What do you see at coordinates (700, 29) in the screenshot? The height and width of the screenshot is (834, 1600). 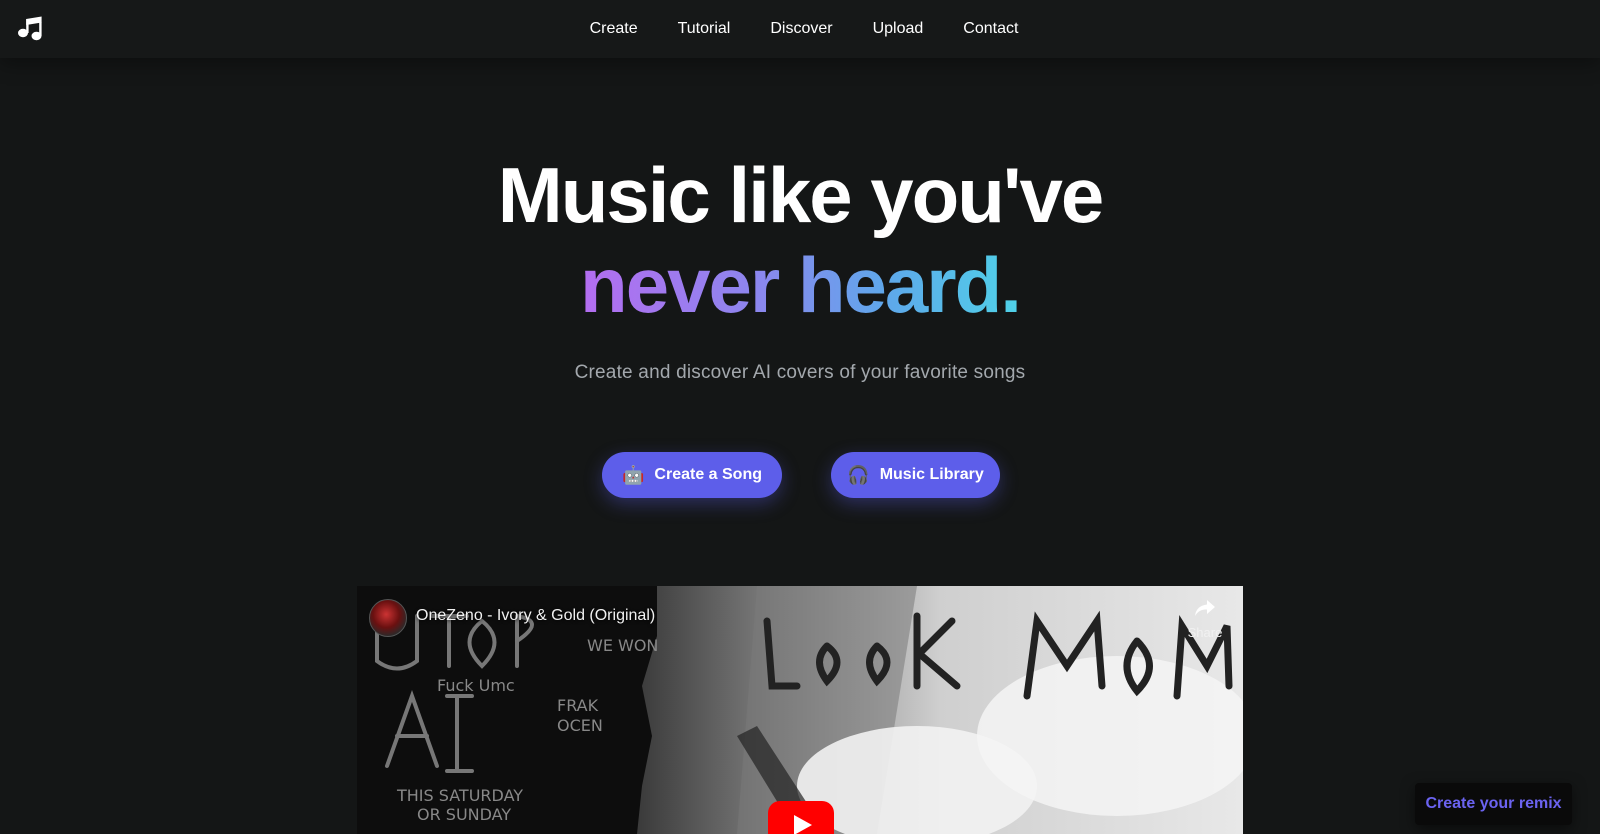 I see `nav-tutorial: Tutorial` at bounding box center [700, 29].